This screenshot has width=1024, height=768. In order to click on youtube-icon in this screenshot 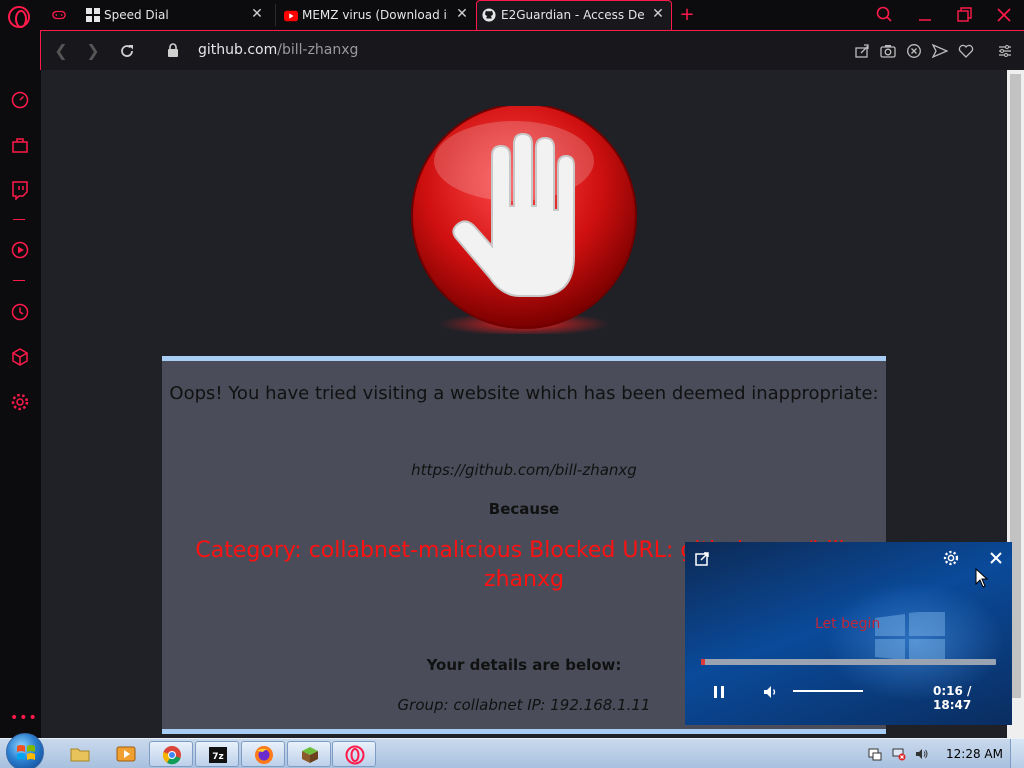, I will do `click(291, 16)`.